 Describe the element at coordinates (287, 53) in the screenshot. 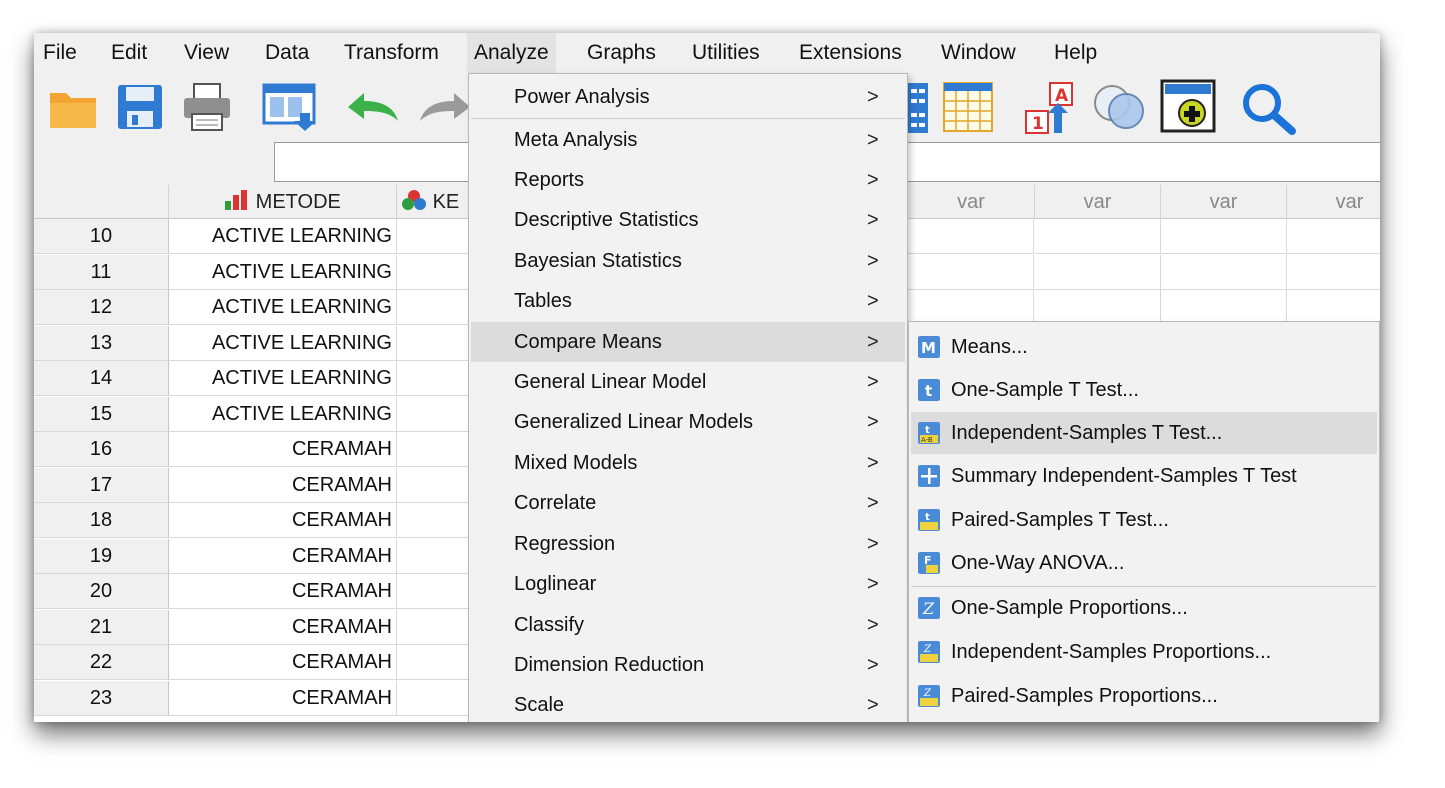

I see `menu-data: Data` at that location.